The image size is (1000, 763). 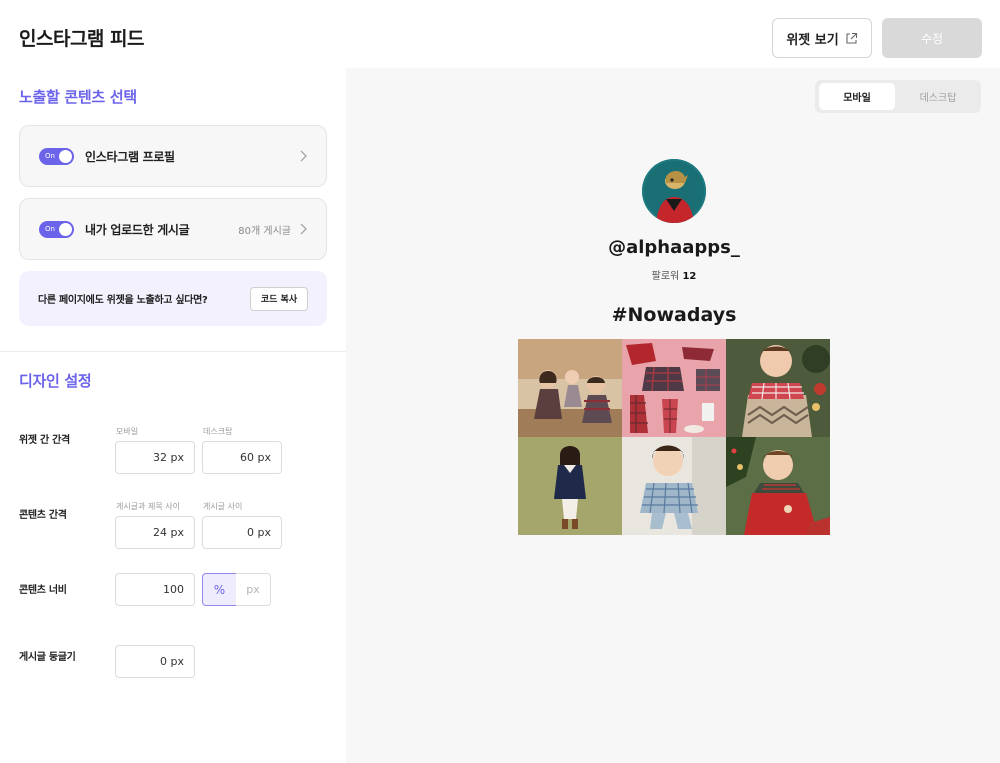 I want to click on instagram-username: @alphaapps_, so click(x=674, y=247).